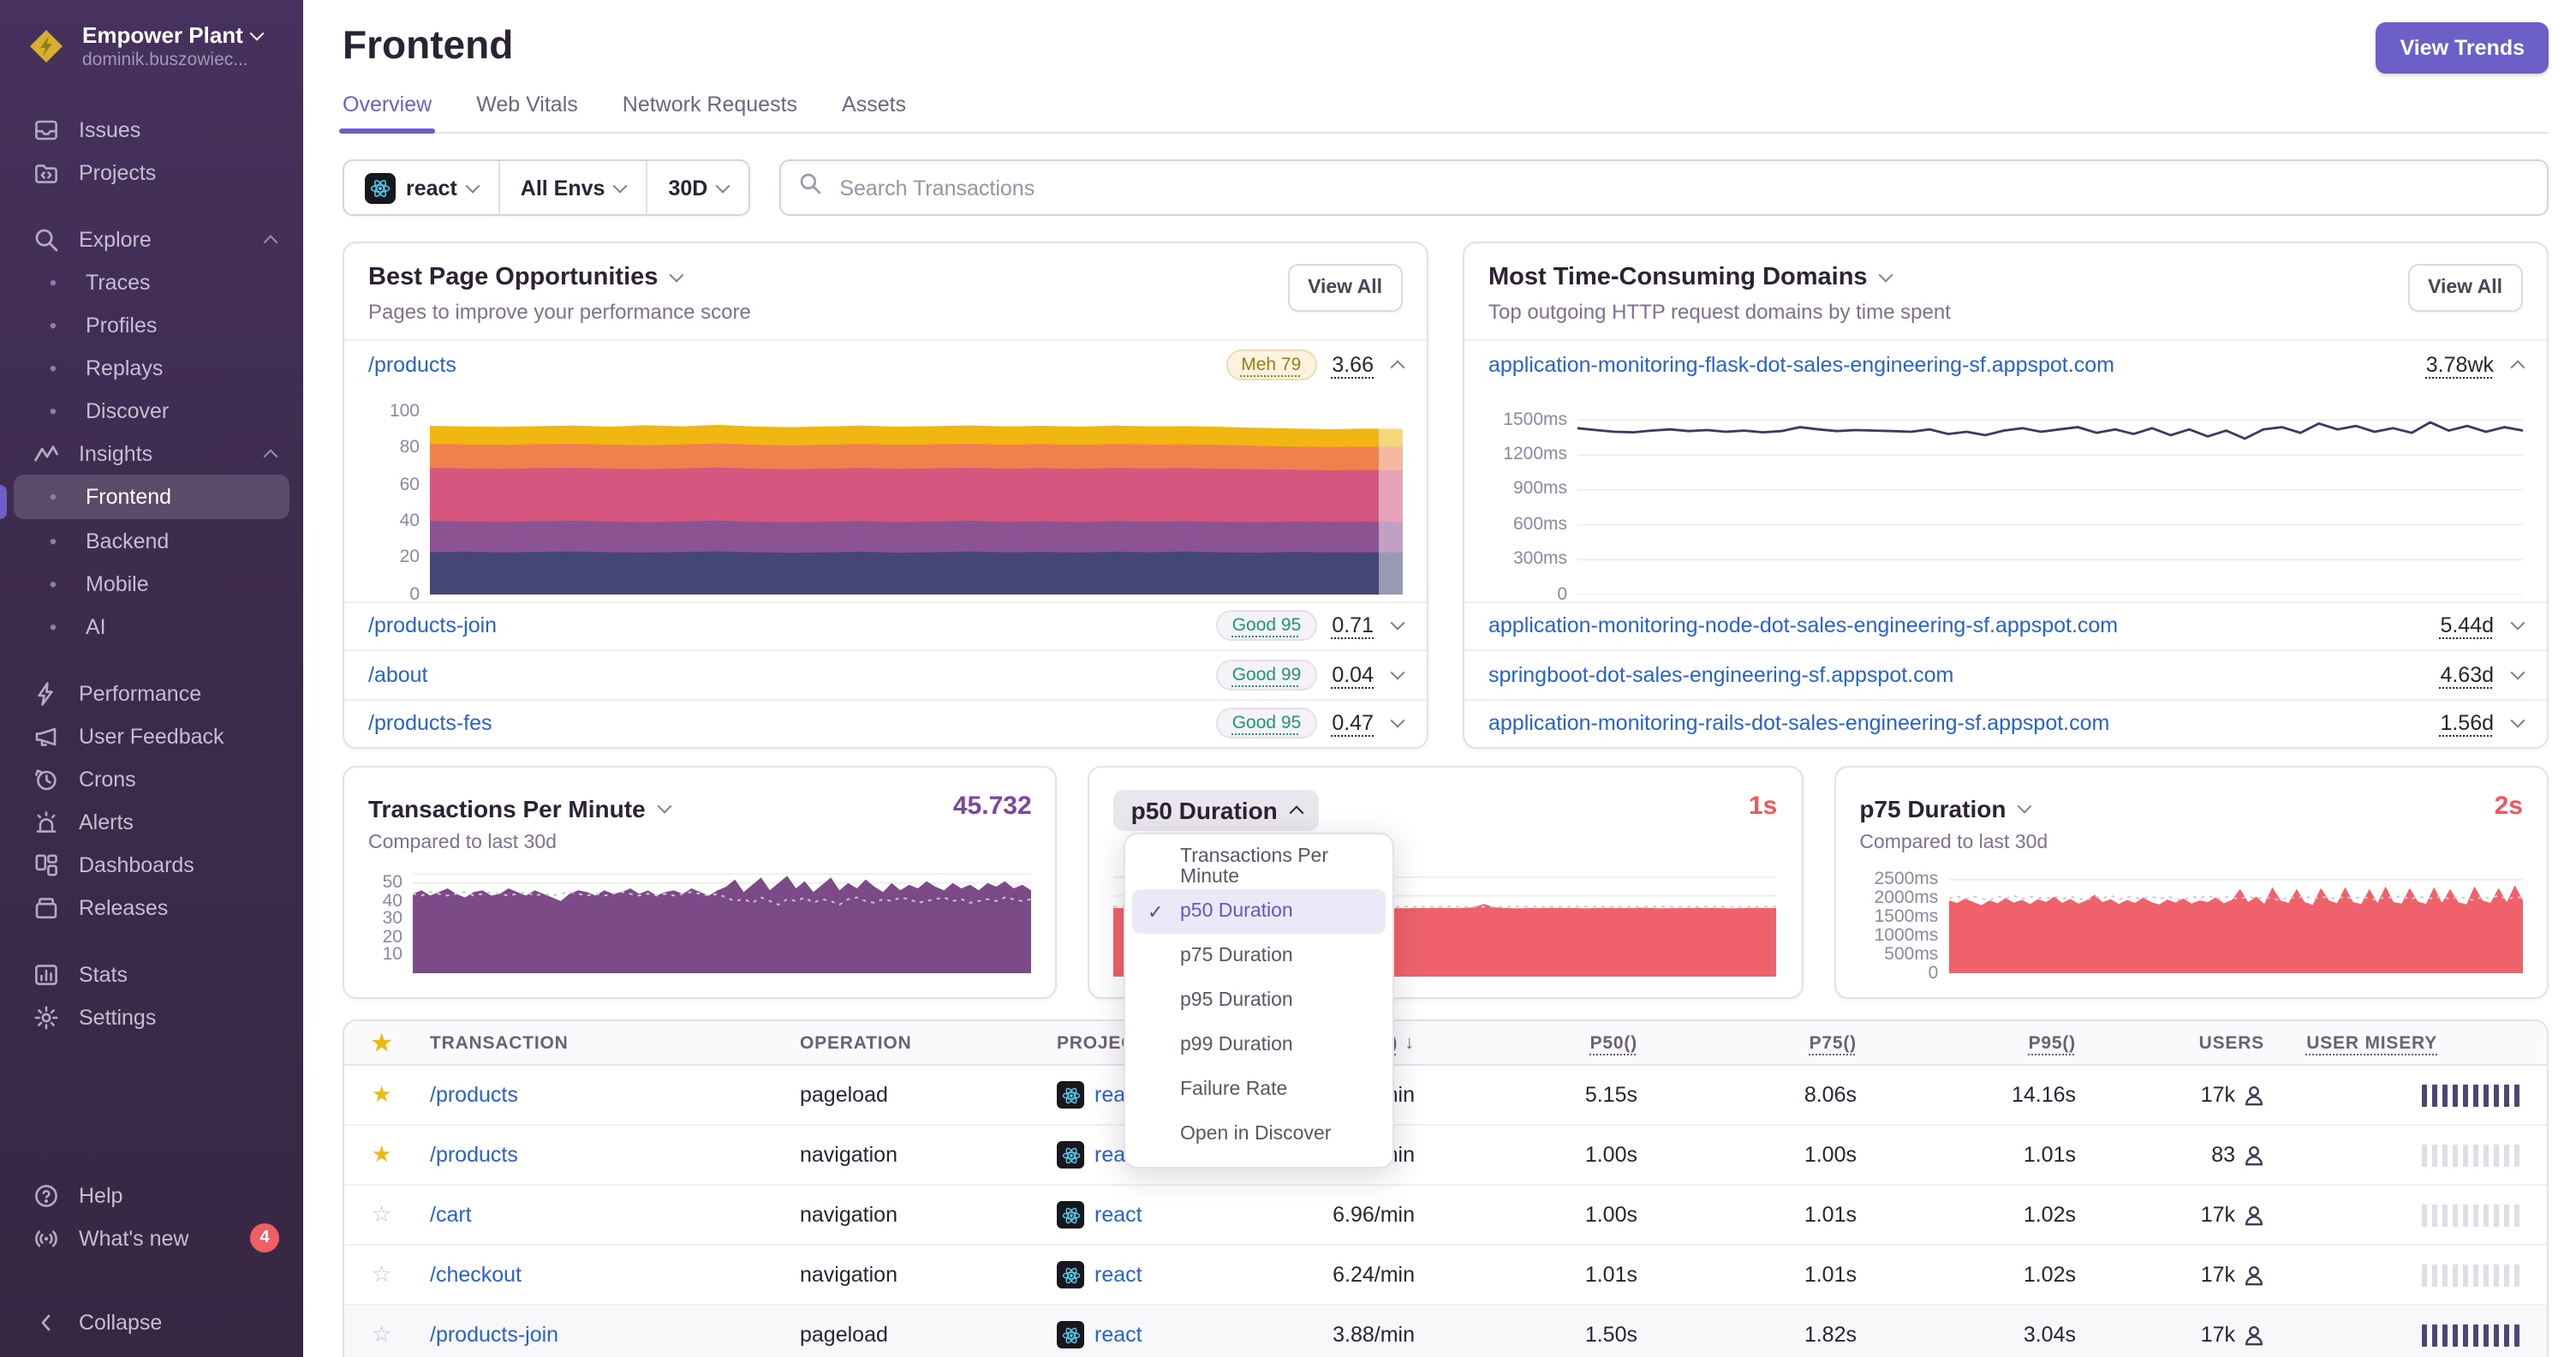  What do you see at coordinates (451, 1215) in the screenshot?
I see `transaction-link: /cart` at bounding box center [451, 1215].